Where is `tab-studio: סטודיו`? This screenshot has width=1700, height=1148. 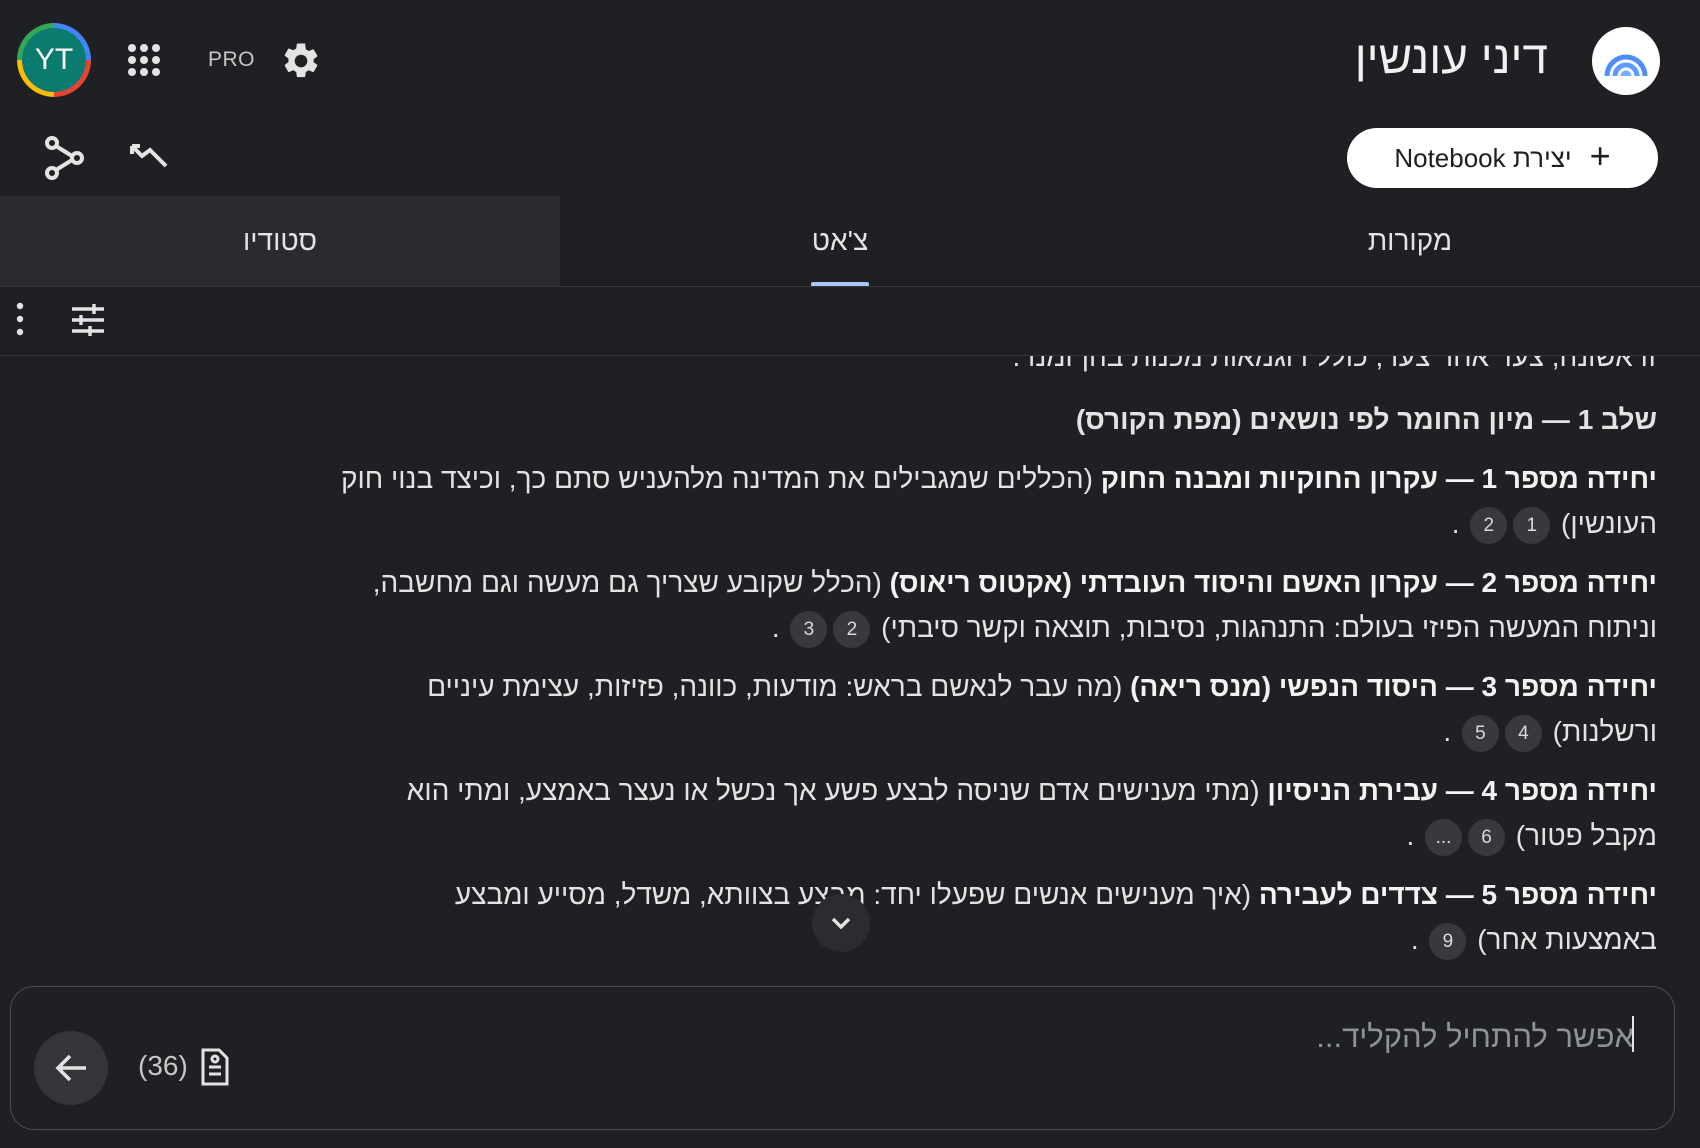
tab-studio: סטודיו is located at coordinates (280, 241).